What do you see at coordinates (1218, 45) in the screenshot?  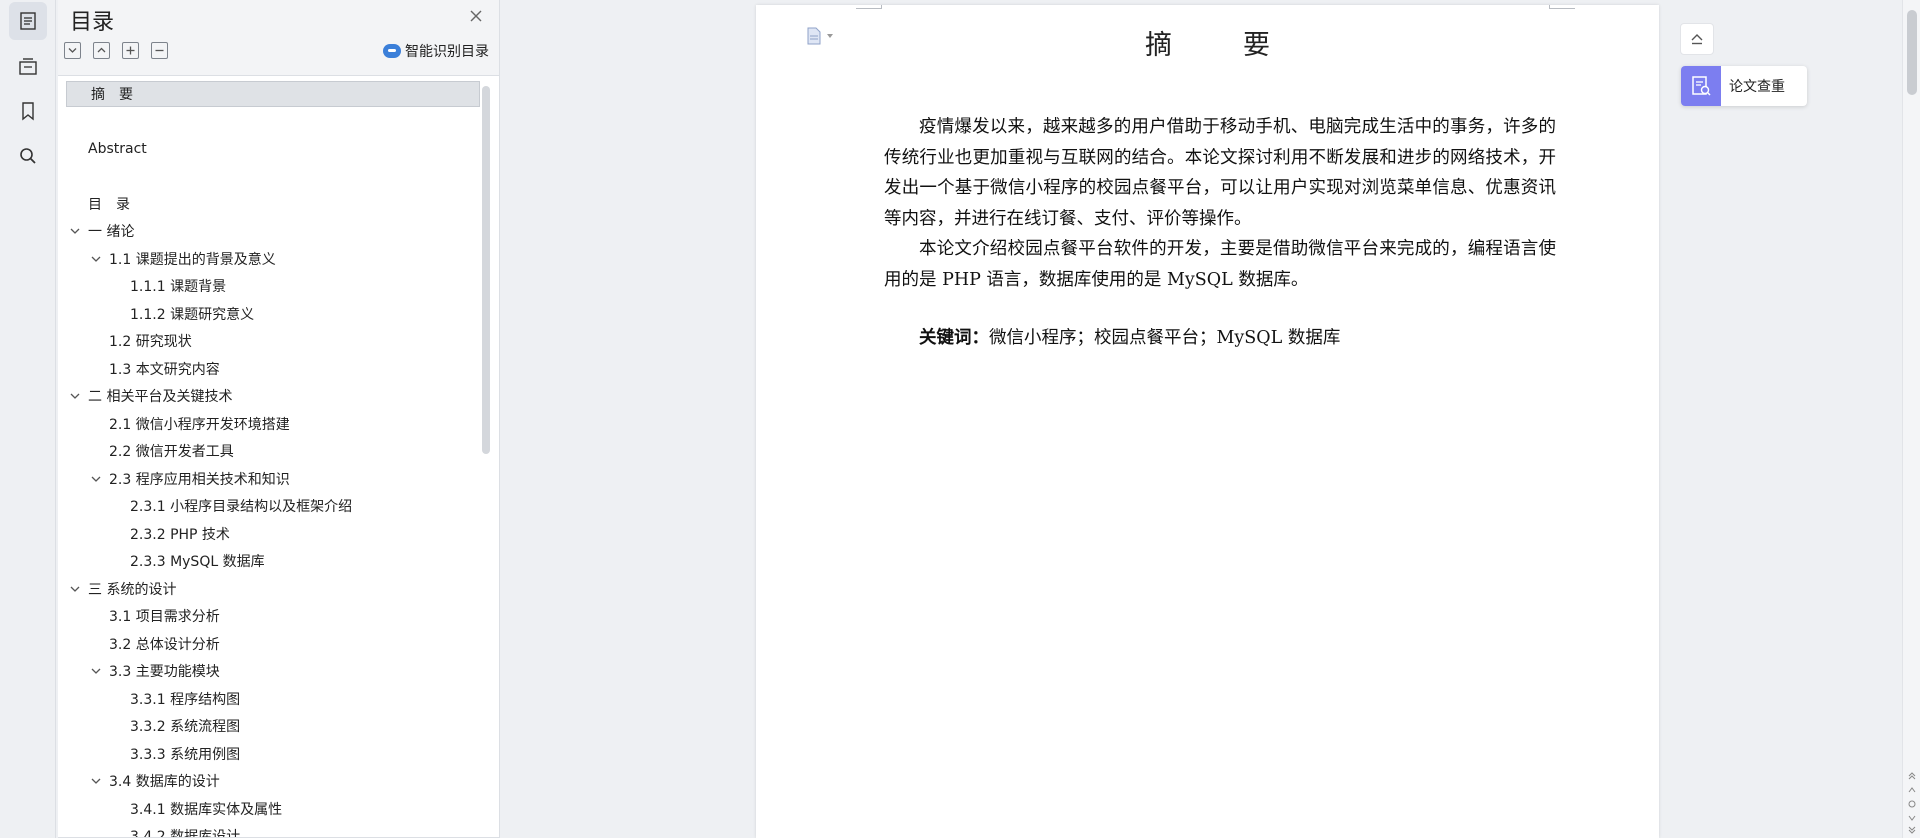 I see `document-heading: 摘 要` at bounding box center [1218, 45].